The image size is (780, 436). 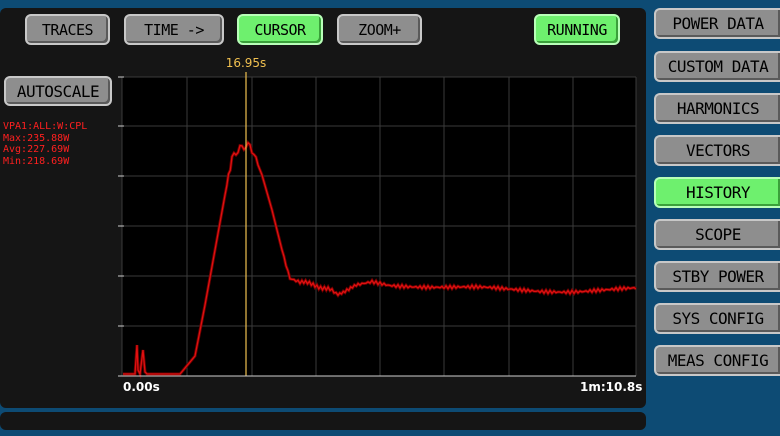 What do you see at coordinates (717, 318) in the screenshot?
I see `side-menu-sys-config-button: SYS CONFIG` at bounding box center [717, 318].